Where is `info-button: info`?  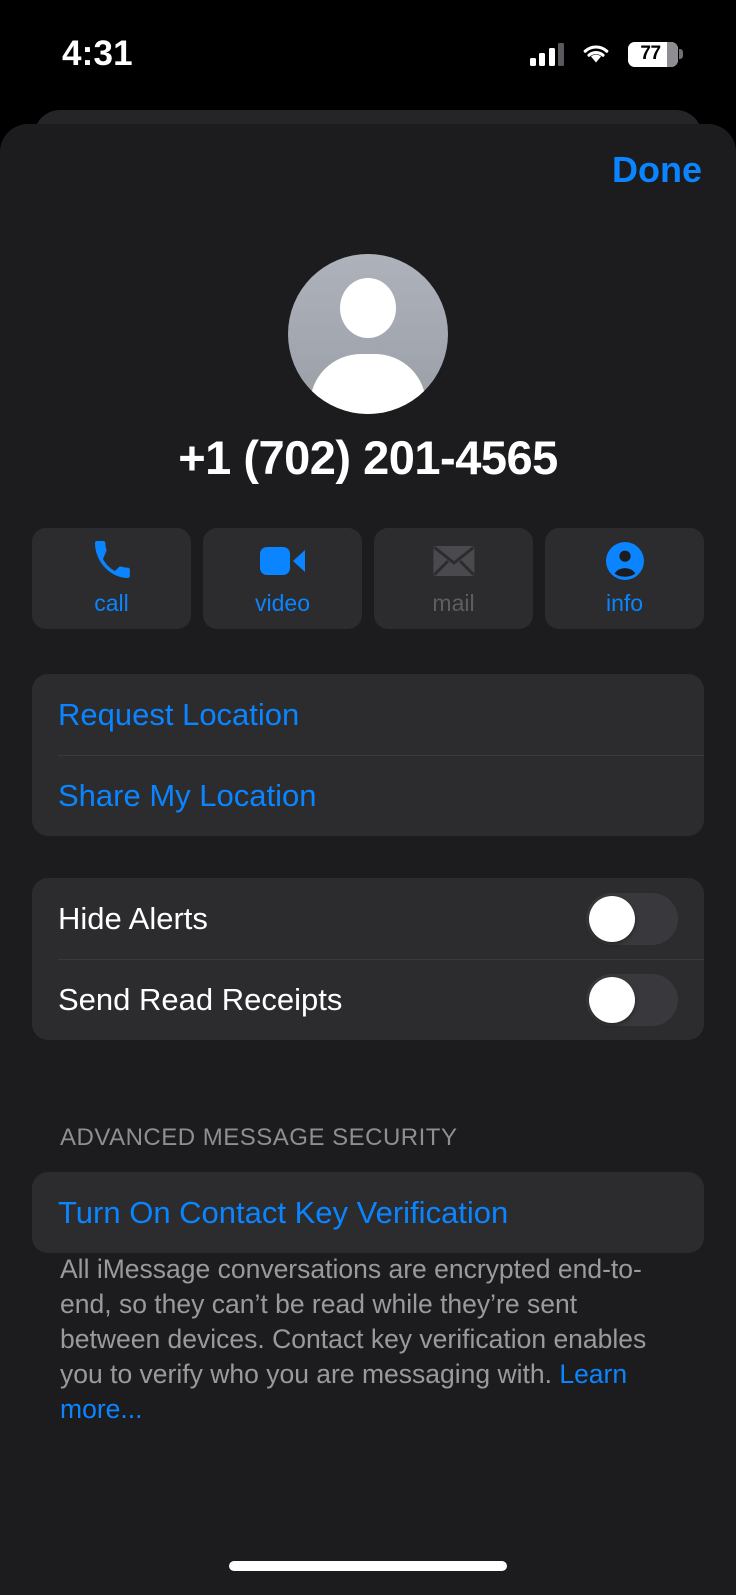 info-button: info is located at coordinates (624, 578).